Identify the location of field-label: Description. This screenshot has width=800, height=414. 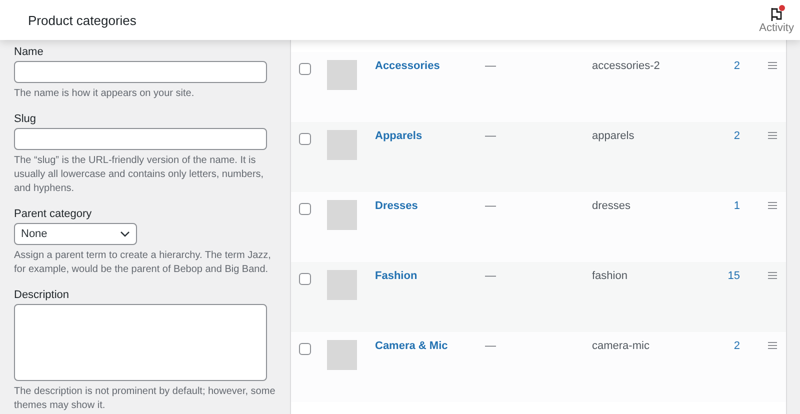
(42, 295).